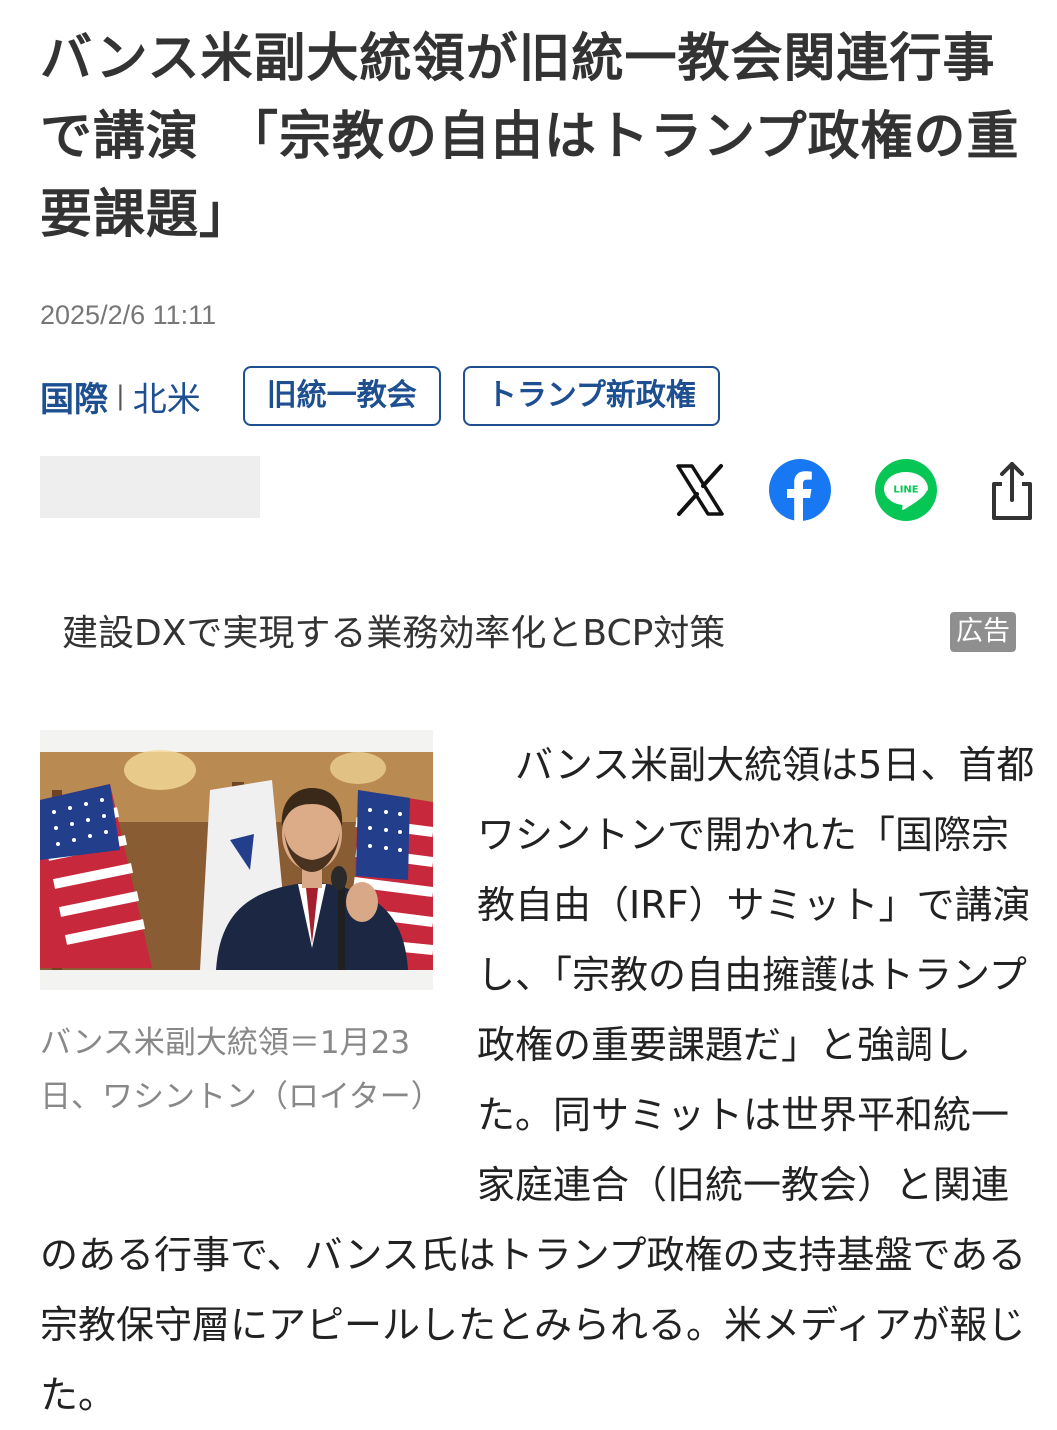 This screenshot has width=1057, height=1430. I want to click on share-x-button, so click(700, 490).